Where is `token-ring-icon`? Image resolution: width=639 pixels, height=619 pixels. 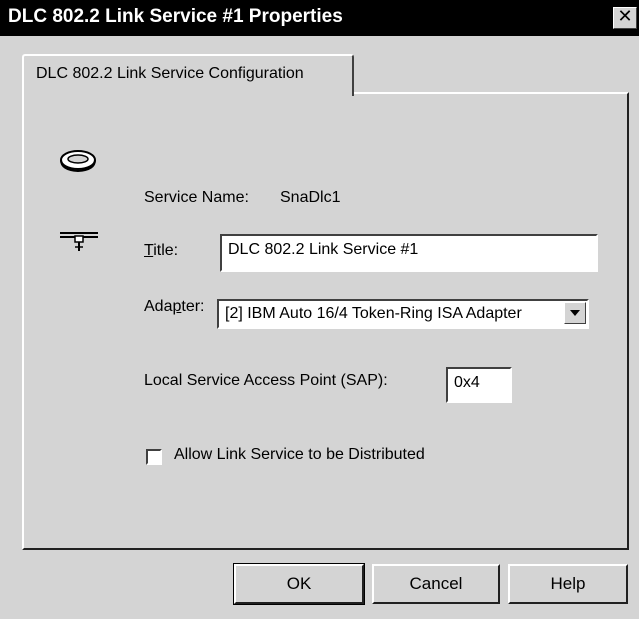 token-ring-icon is located at coordinates (78, 161).